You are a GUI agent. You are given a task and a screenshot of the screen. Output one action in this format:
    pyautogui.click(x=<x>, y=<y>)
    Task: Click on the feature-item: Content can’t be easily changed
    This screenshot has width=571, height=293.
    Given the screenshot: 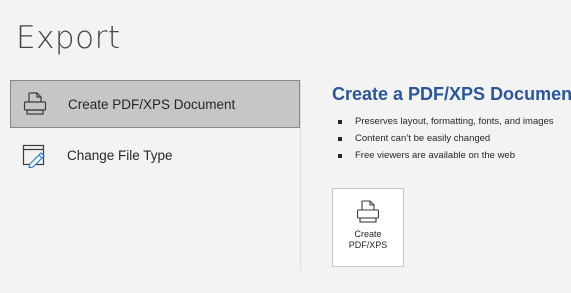 What is the action you would take?
    pyautogui.click(x=451, y=138)
    